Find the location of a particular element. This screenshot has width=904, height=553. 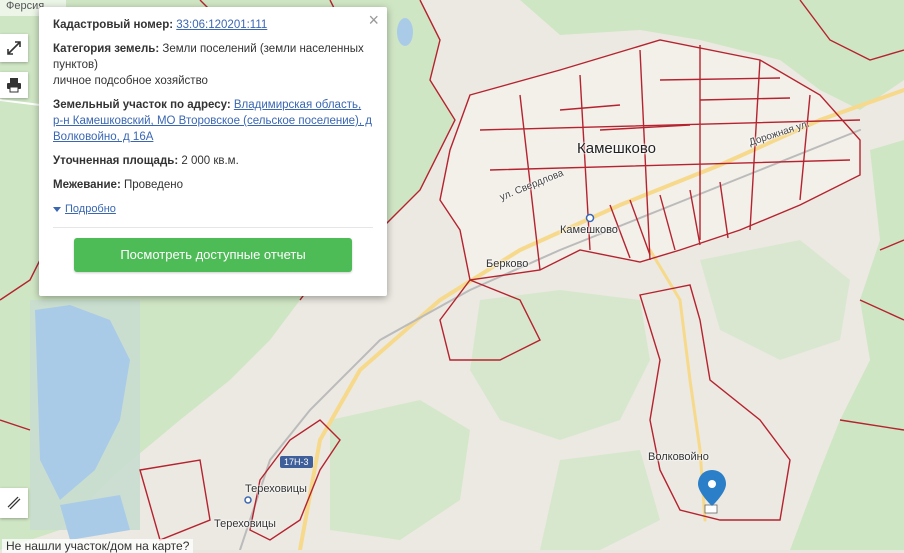

expand-icon is located at coordinates (14, 48).